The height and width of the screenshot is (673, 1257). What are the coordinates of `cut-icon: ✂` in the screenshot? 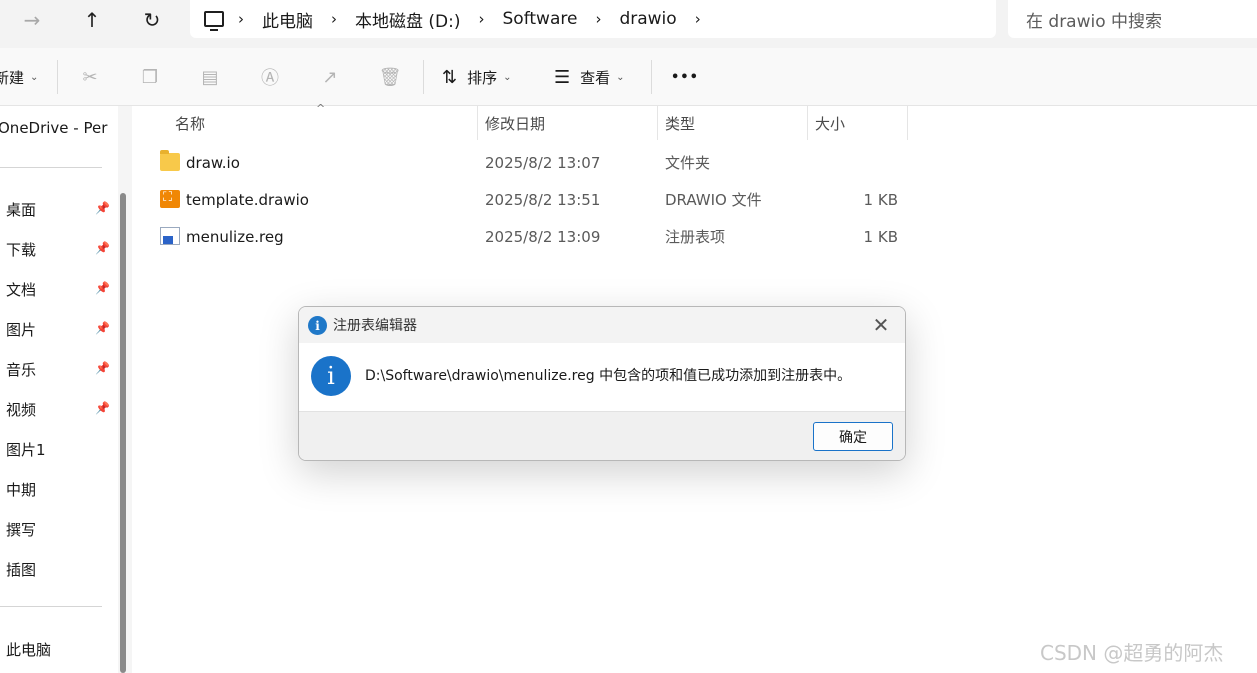 It's located at (90, 77).